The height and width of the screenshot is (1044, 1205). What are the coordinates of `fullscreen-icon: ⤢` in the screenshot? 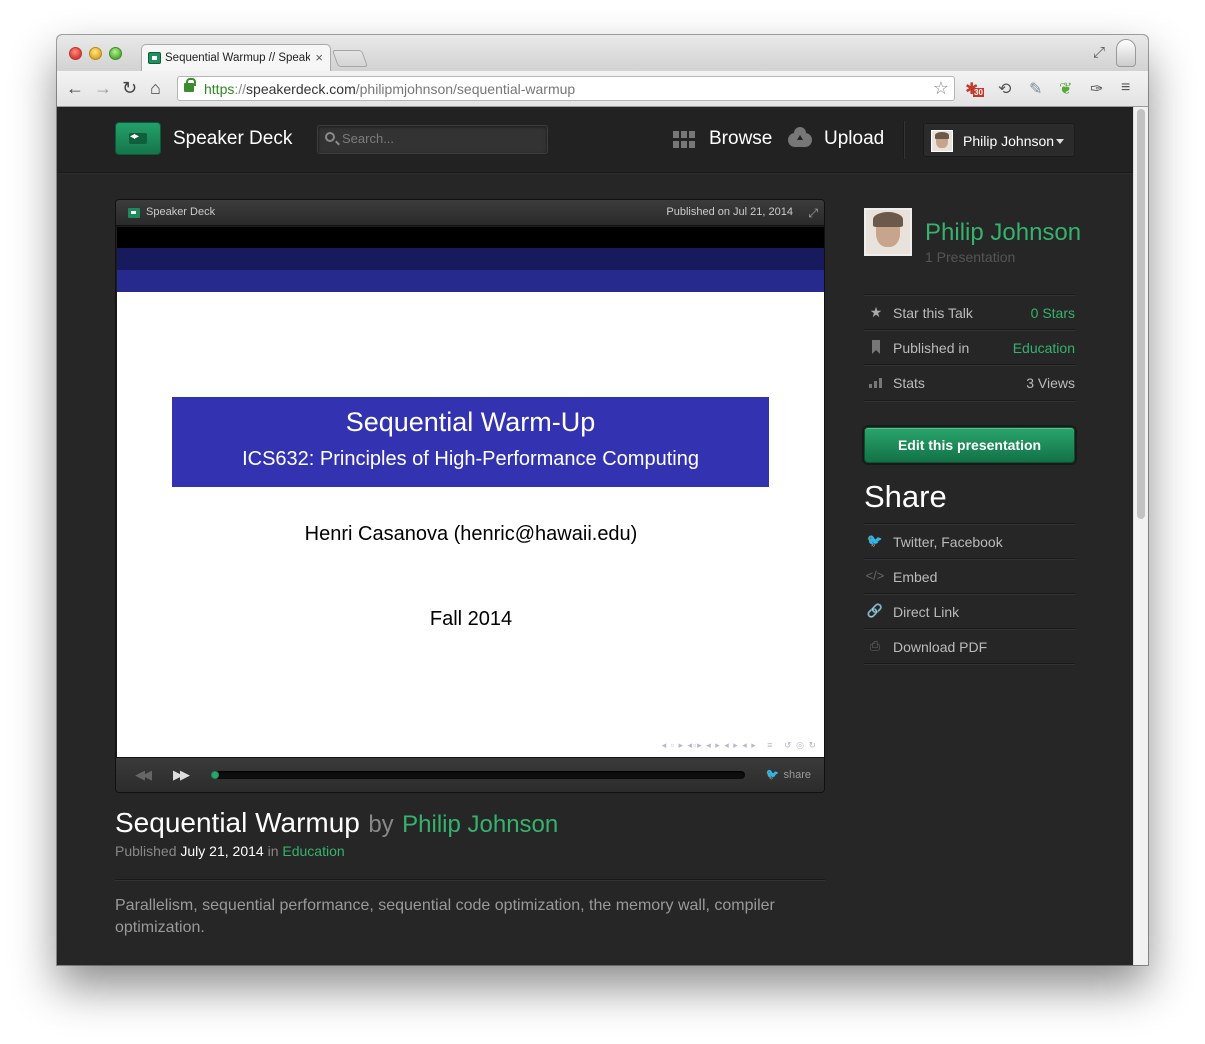 It's located at (1099, 52).